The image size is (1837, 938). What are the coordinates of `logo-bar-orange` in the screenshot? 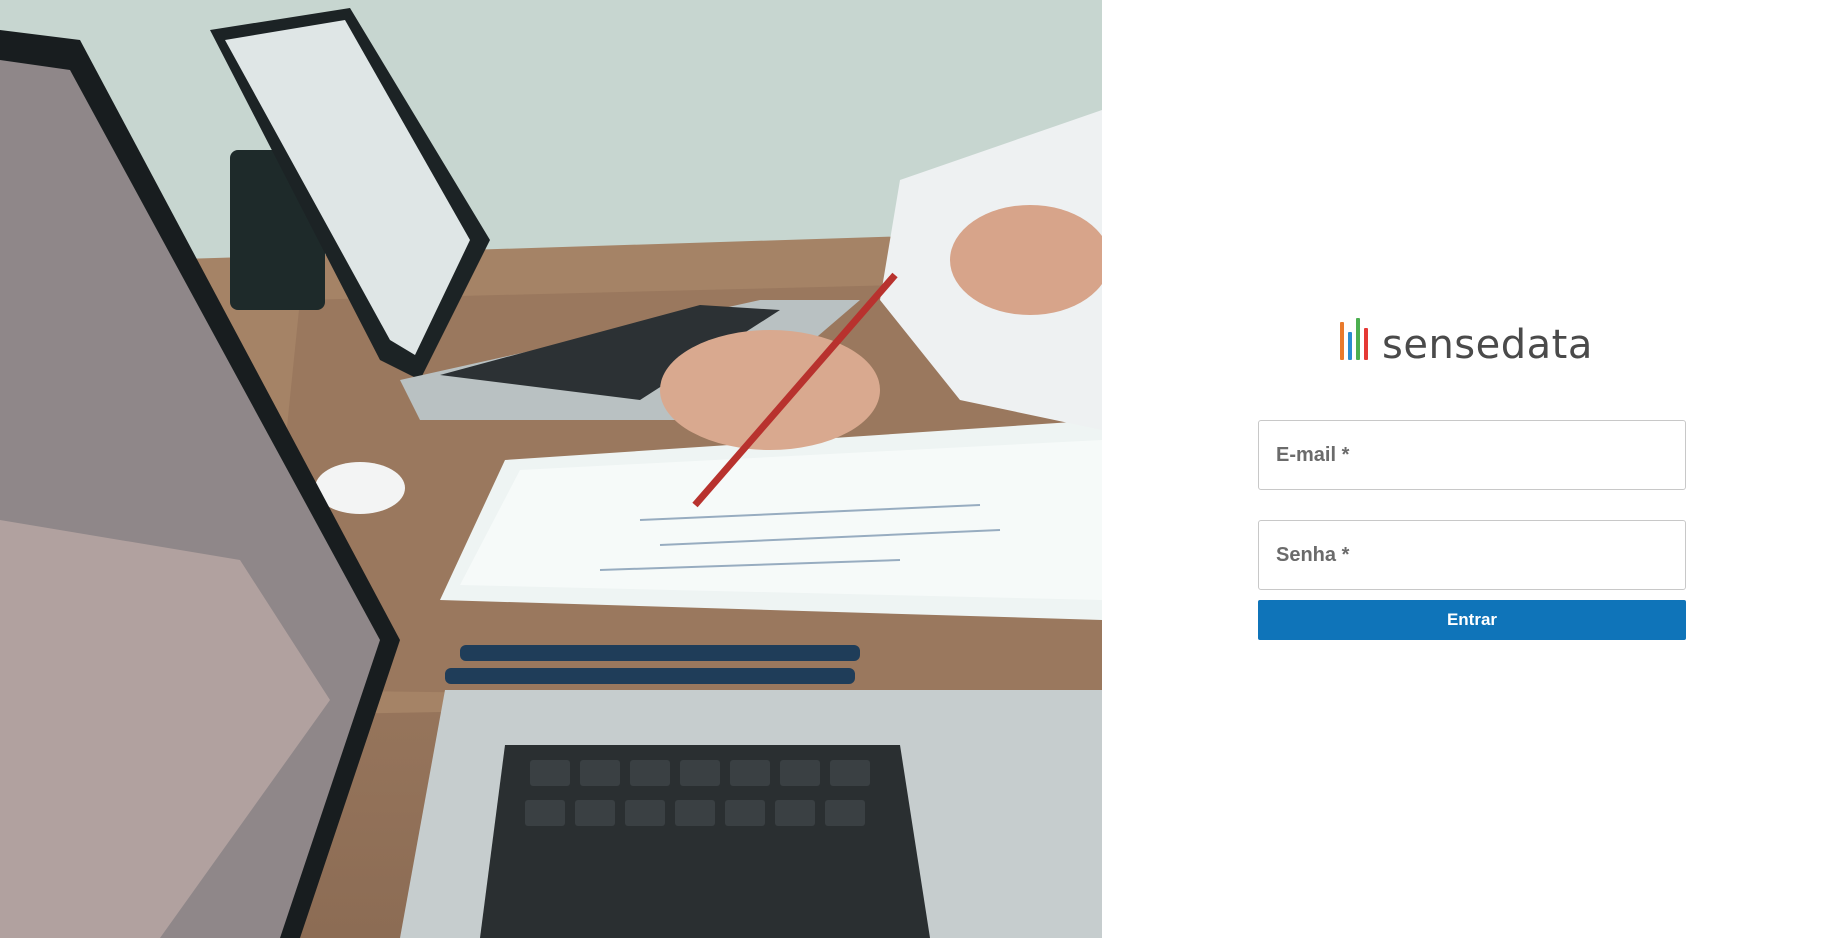 It's located at (1342, 341).